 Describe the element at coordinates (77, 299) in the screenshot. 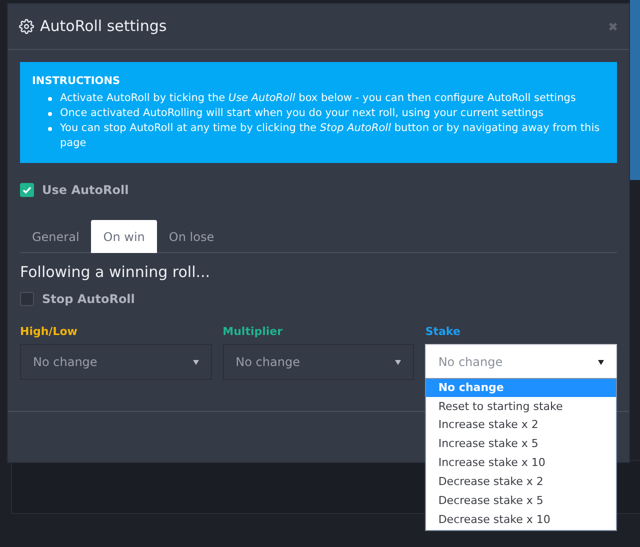

I see `stop-autoroll-checkbox: Stop AutoRoll` at that location.